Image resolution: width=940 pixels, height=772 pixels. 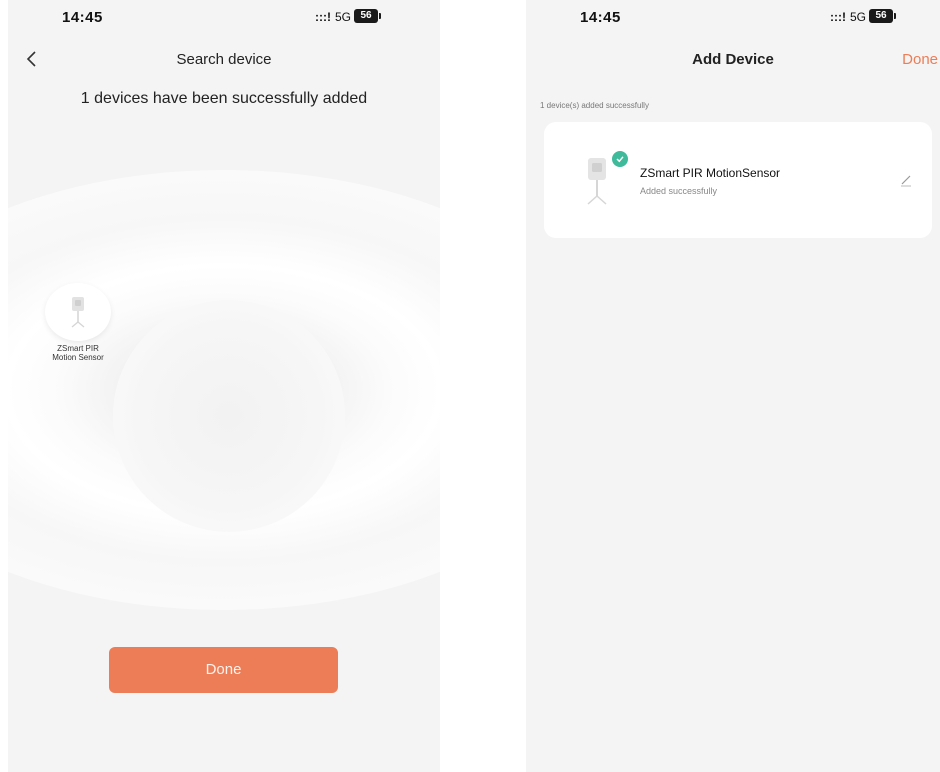 I want to click on found-device-label: ZSmart PIR Motion Sensor, so click(x=78, y=353).